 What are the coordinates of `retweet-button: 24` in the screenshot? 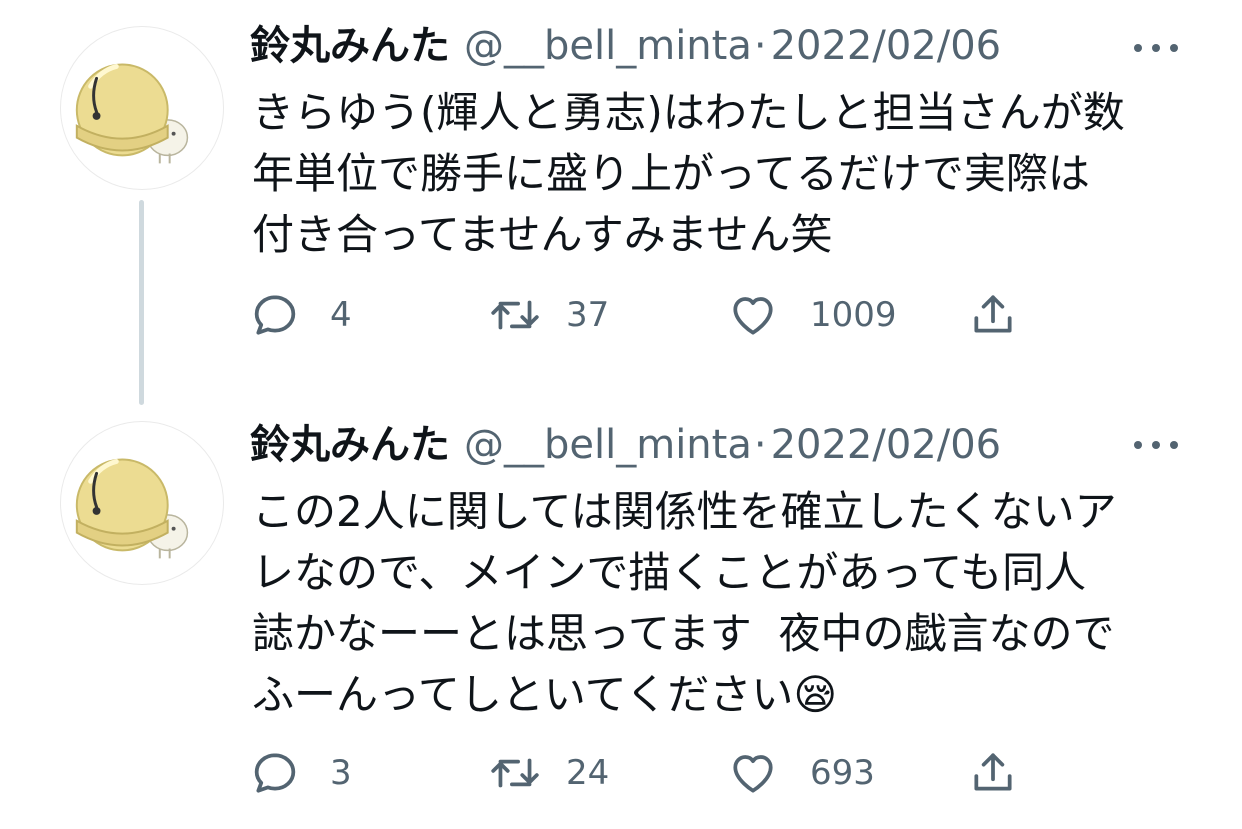 It's located at (548, 773).